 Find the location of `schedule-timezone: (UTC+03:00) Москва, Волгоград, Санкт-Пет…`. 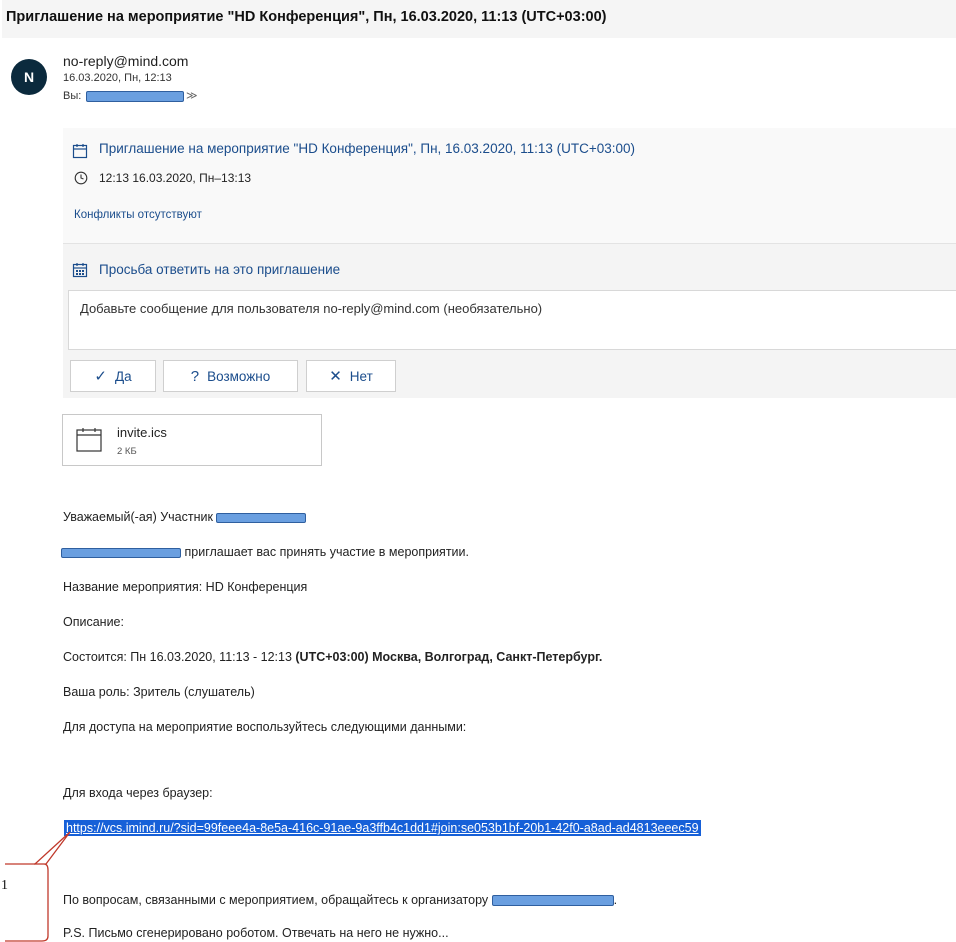

schedule-timezone: (UTC+03:00) Москва, Волгоград, Санкт-Пет… is located at coordinates (449, 657).